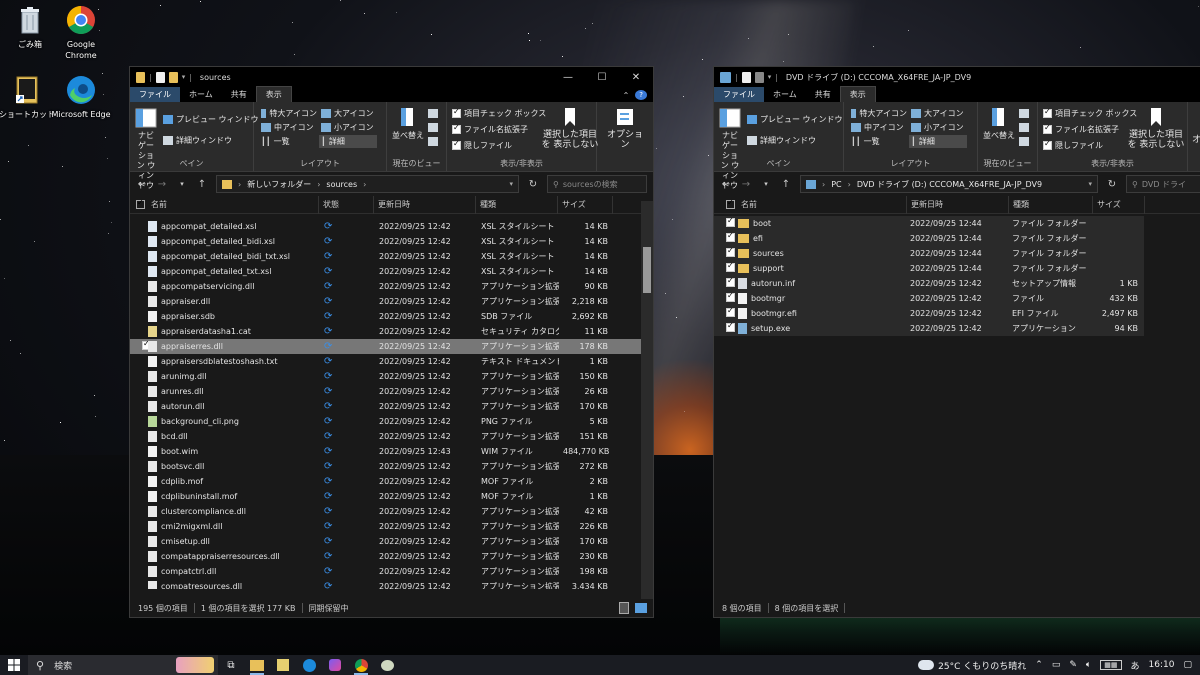 Image resolution: width=1200 pixels, height=675 pixels. I want to click on column-header-size: サイズ, so click(585, 204).